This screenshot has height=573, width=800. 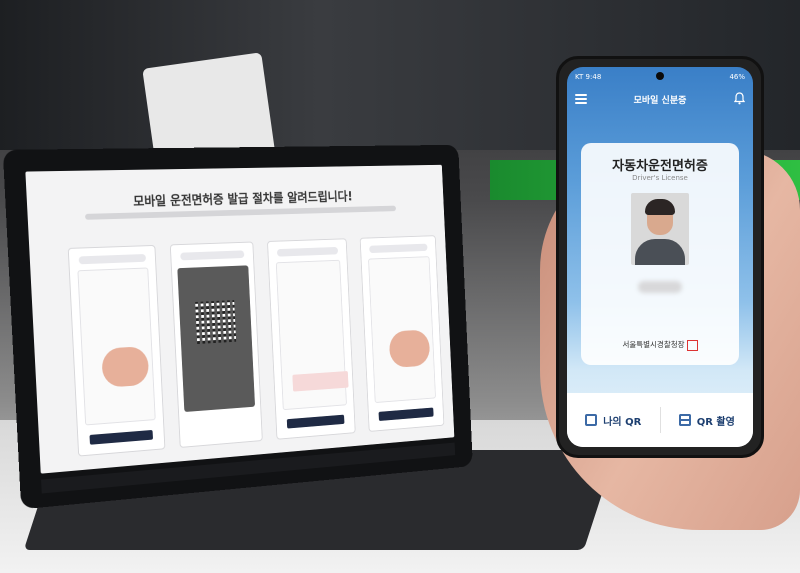 I want to click on card-issuer: 서울특별시경찰청장, so click(x=660, y=345).